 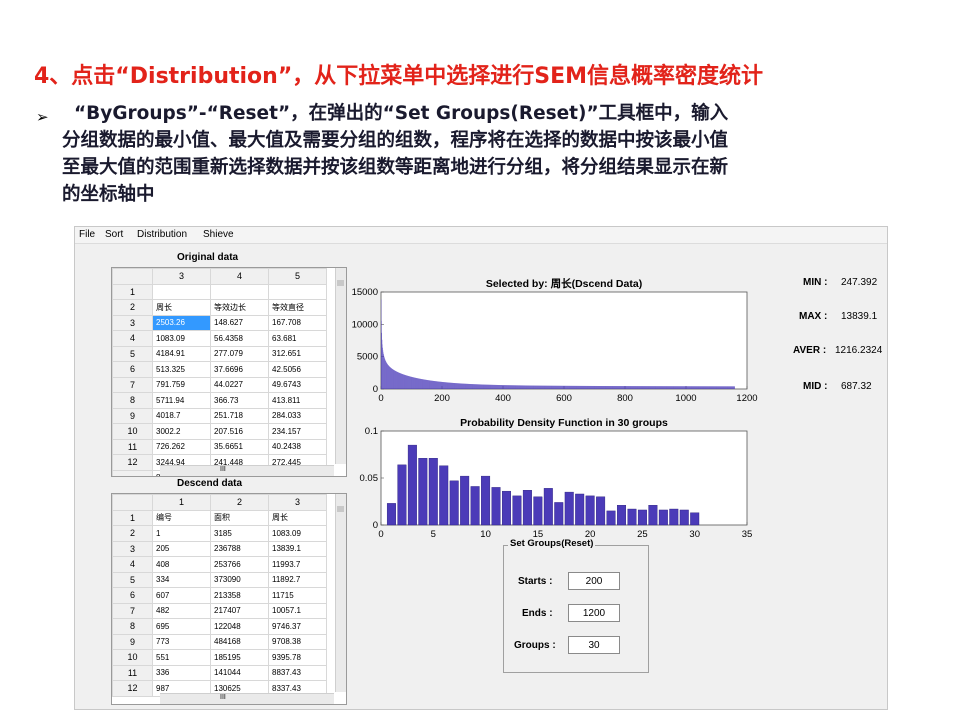 I want to click on menu-file: File, so click(x=87, y=234).